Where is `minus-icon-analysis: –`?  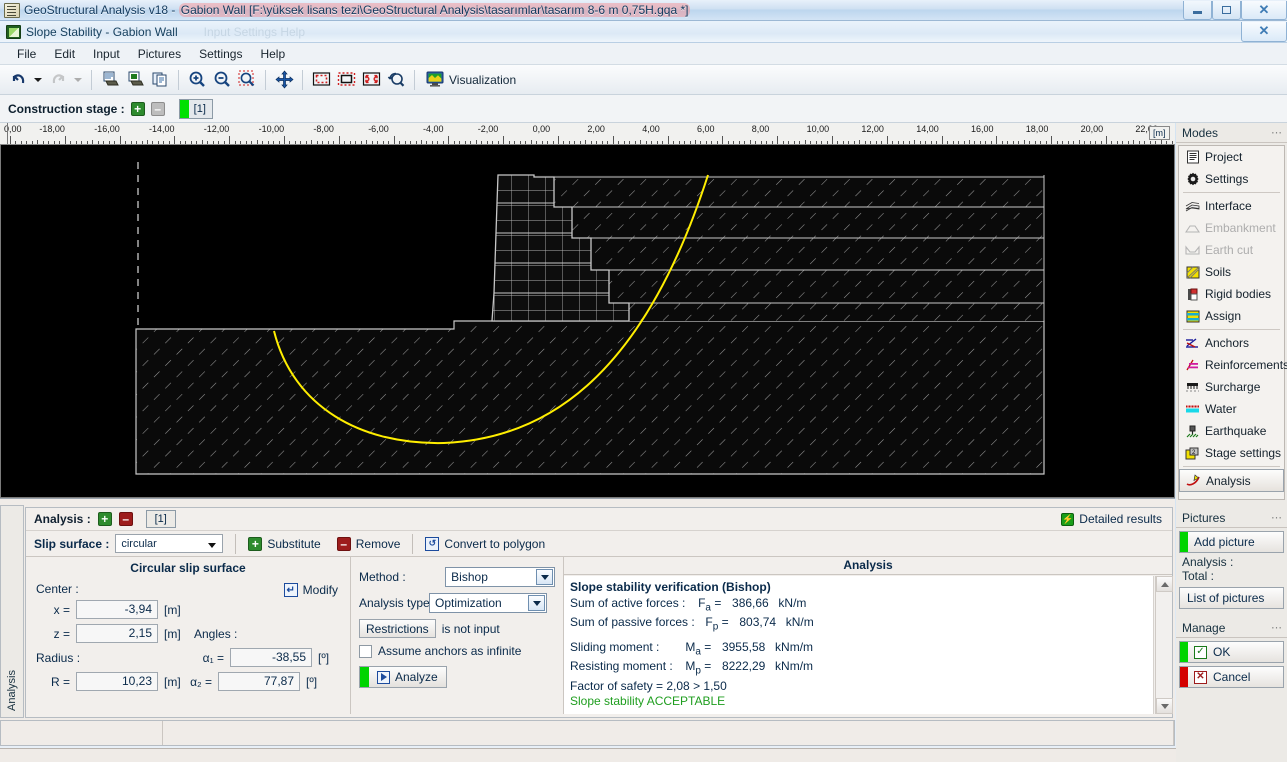
minus-icon-analysis: – is located at coordinates (126, 519).